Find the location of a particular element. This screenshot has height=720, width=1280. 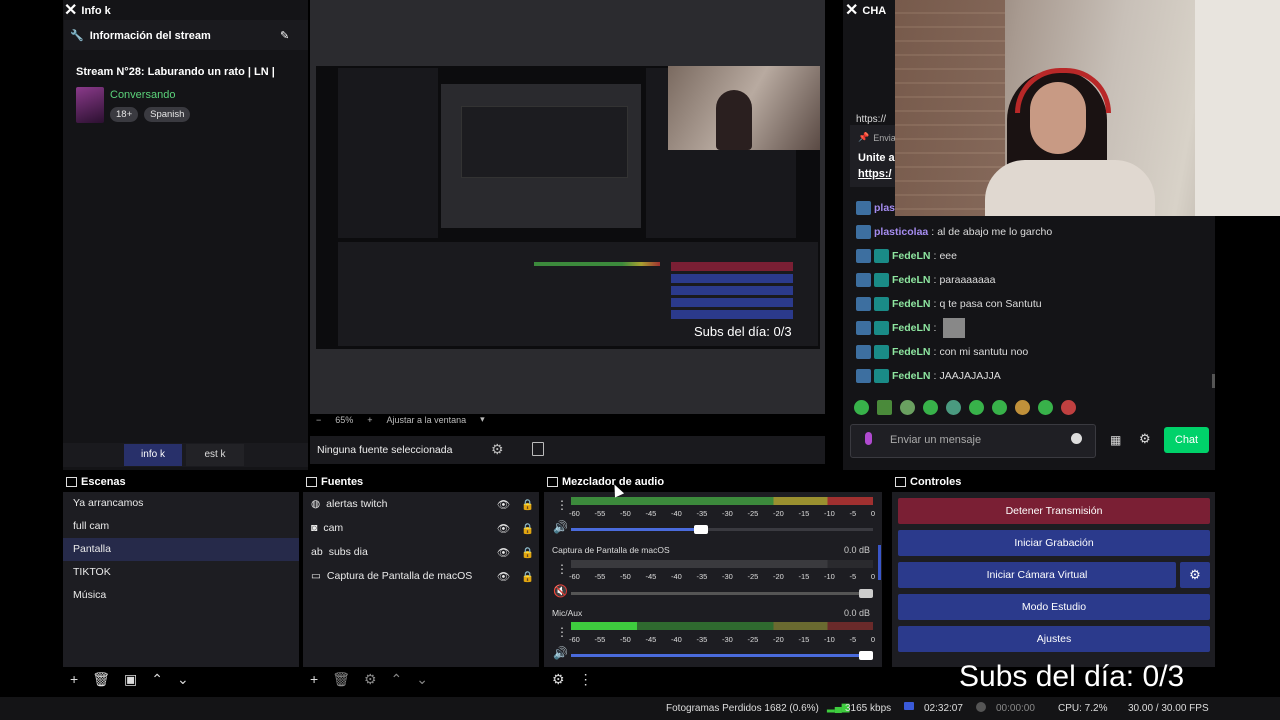

chat-settings-gear-icon: ⚙ is located at coordinates (1145, 439).